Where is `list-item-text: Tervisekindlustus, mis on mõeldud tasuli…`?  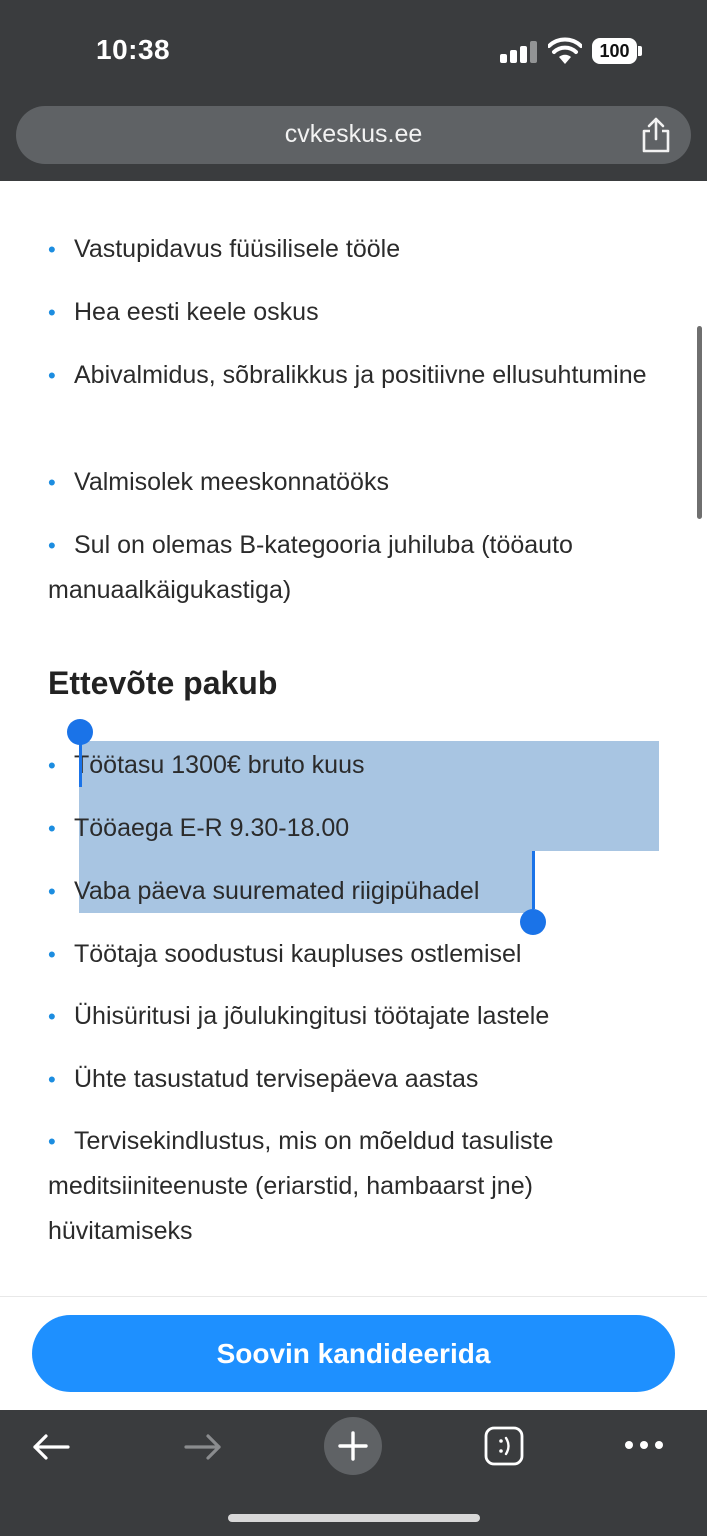 list-item-text: Tervisekindlustus, mis on mõeldud tasuli… is located at coordinates (301, 1186).